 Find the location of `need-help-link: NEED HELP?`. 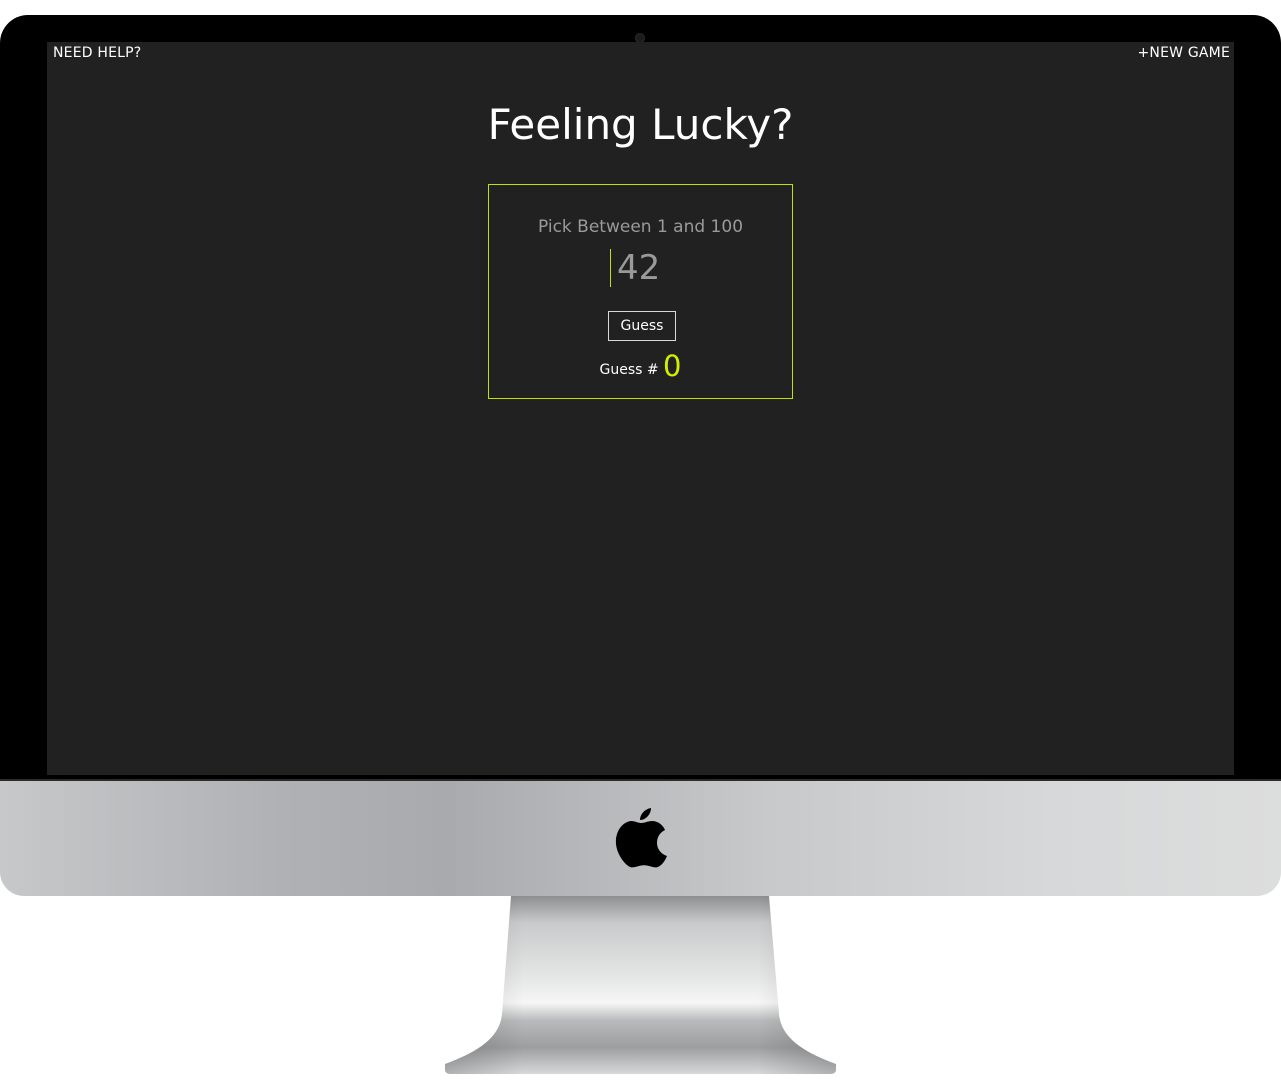

need-help-link: NEED HELP? is located at coordinates (97, 53).